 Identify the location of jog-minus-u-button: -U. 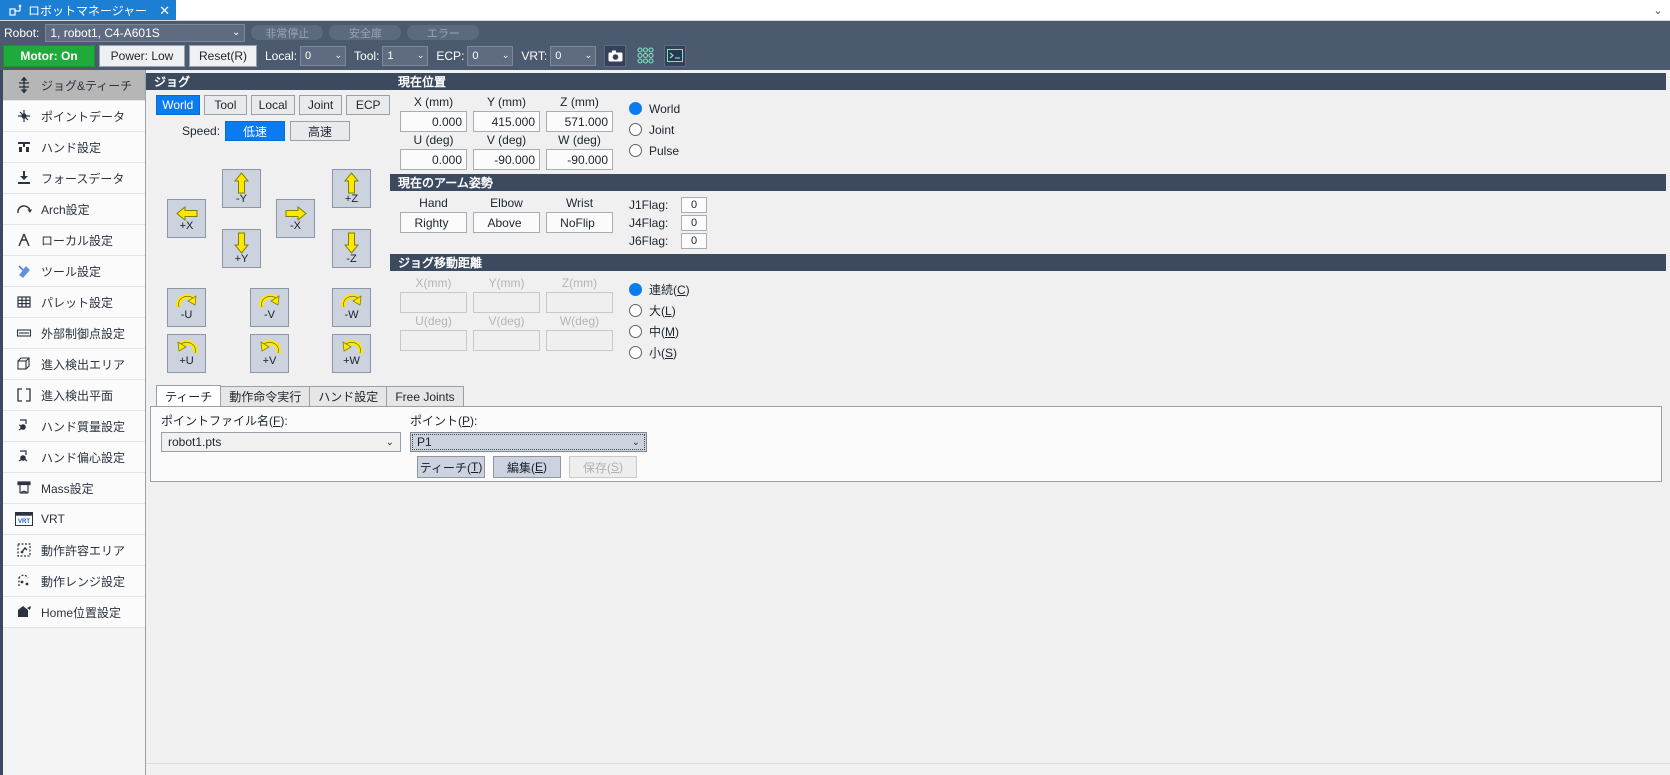
(186, 307).